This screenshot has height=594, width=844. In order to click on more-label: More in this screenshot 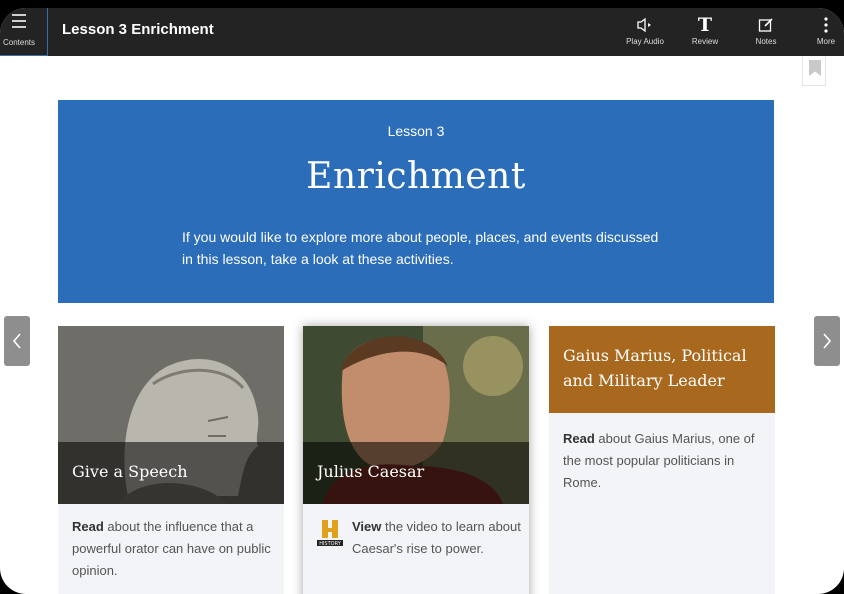, I will do `click(826, 41)`.